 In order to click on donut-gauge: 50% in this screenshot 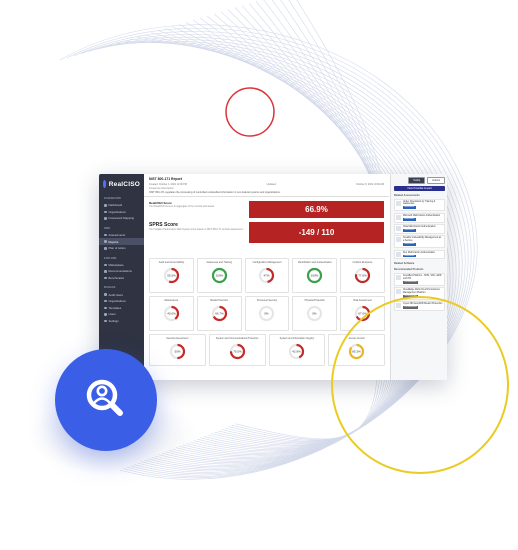, I will do `click(177, 351)`.